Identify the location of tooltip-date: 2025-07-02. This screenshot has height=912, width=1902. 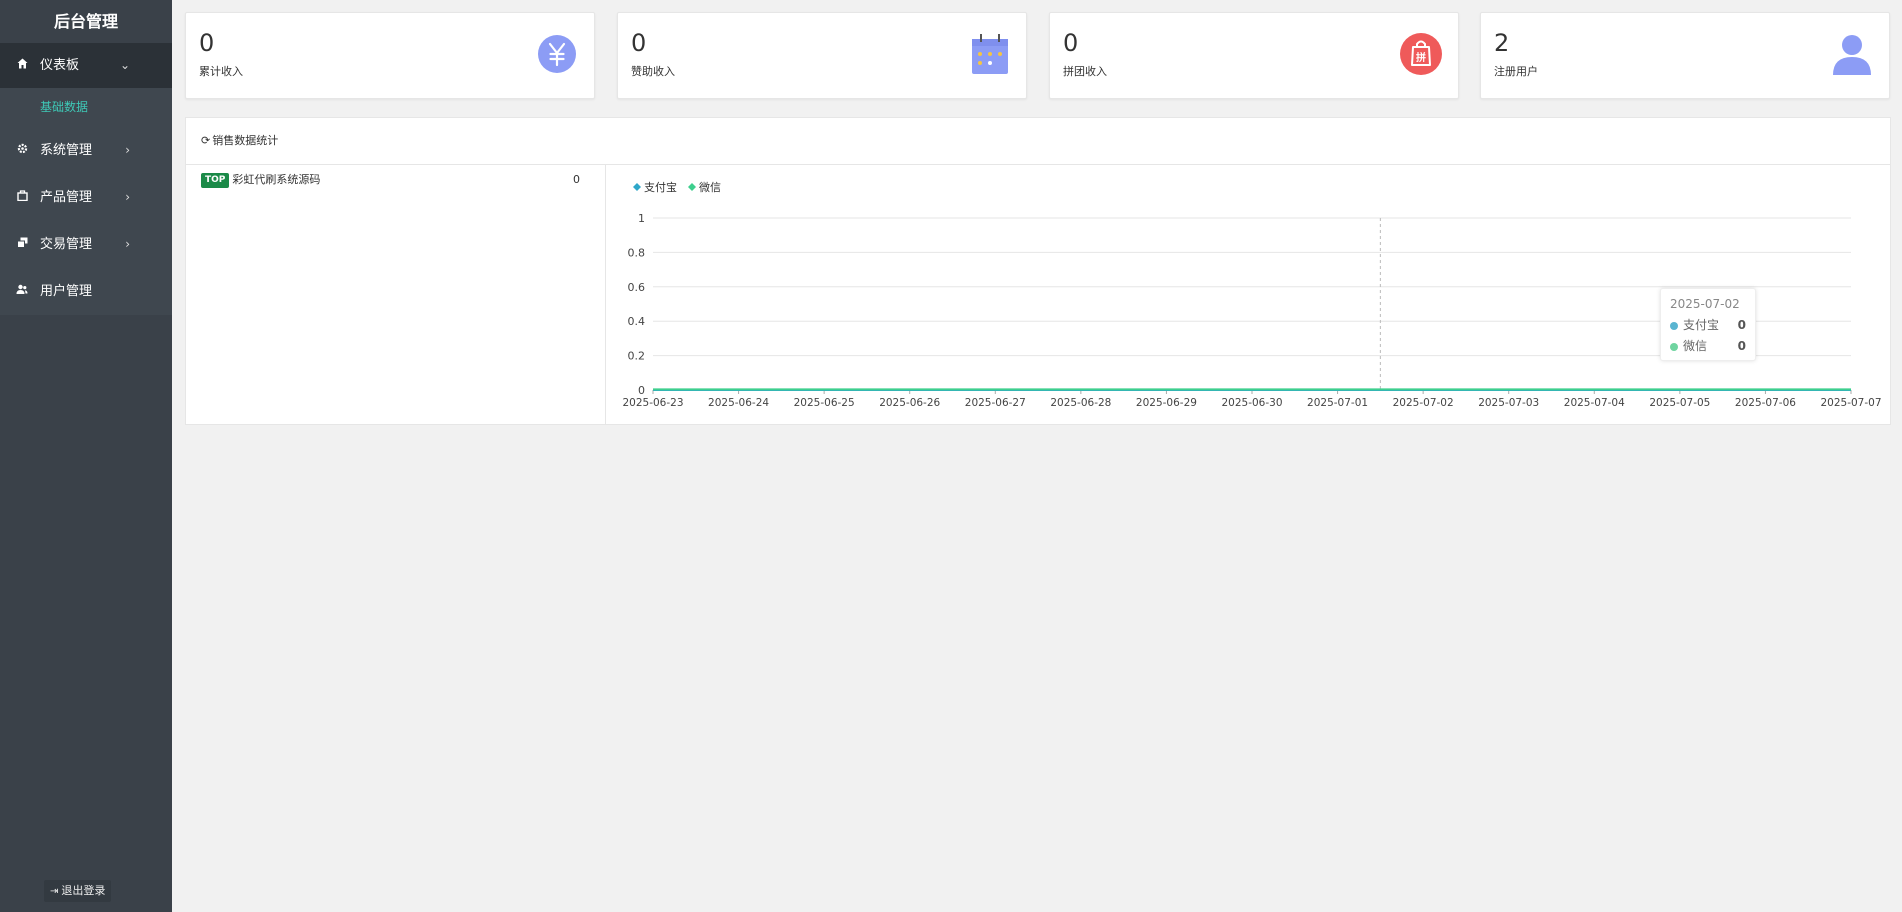
(1705, 304).